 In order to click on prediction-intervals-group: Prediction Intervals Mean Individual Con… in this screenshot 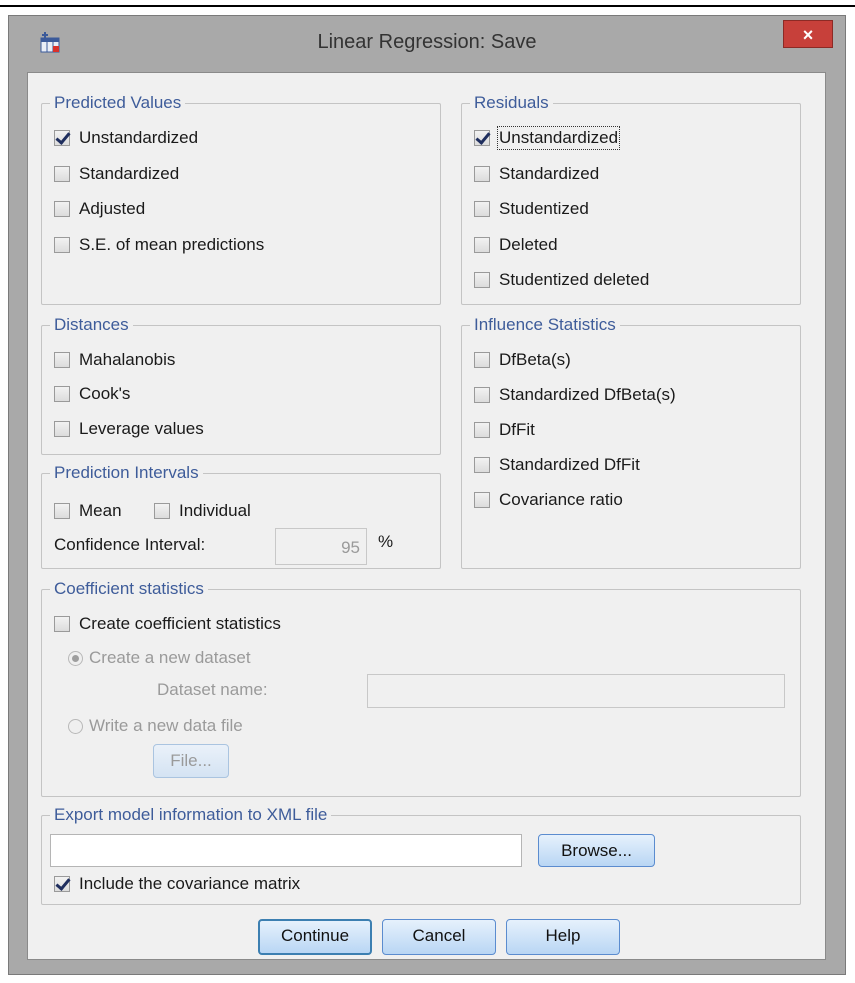, I will do `click(241, 516)`.